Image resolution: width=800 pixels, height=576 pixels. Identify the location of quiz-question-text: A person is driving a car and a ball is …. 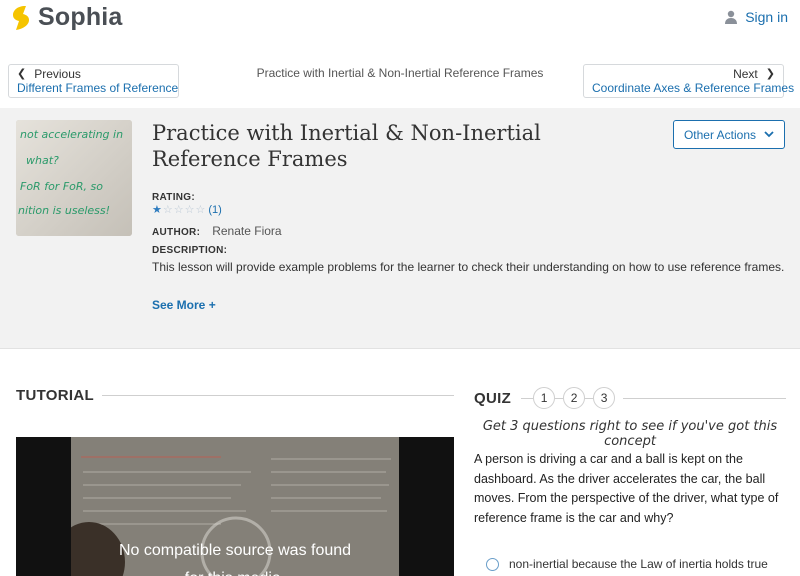
(626, 488).